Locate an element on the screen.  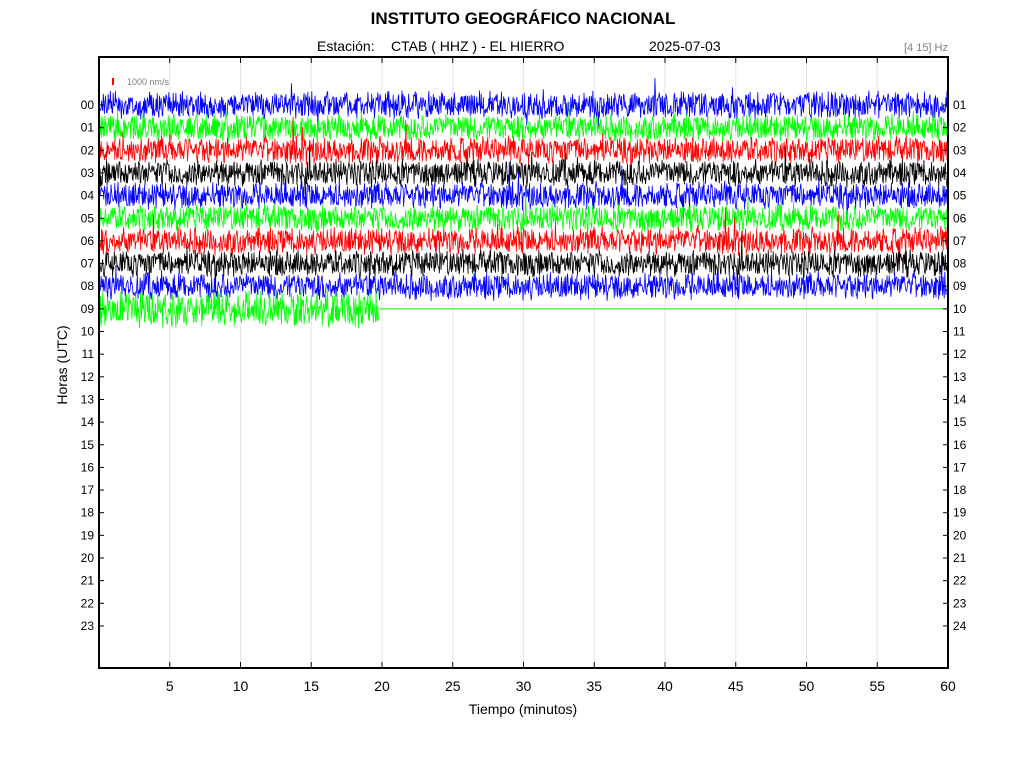
y-tick-label-right: 05 is located at coordinates (960, 196).